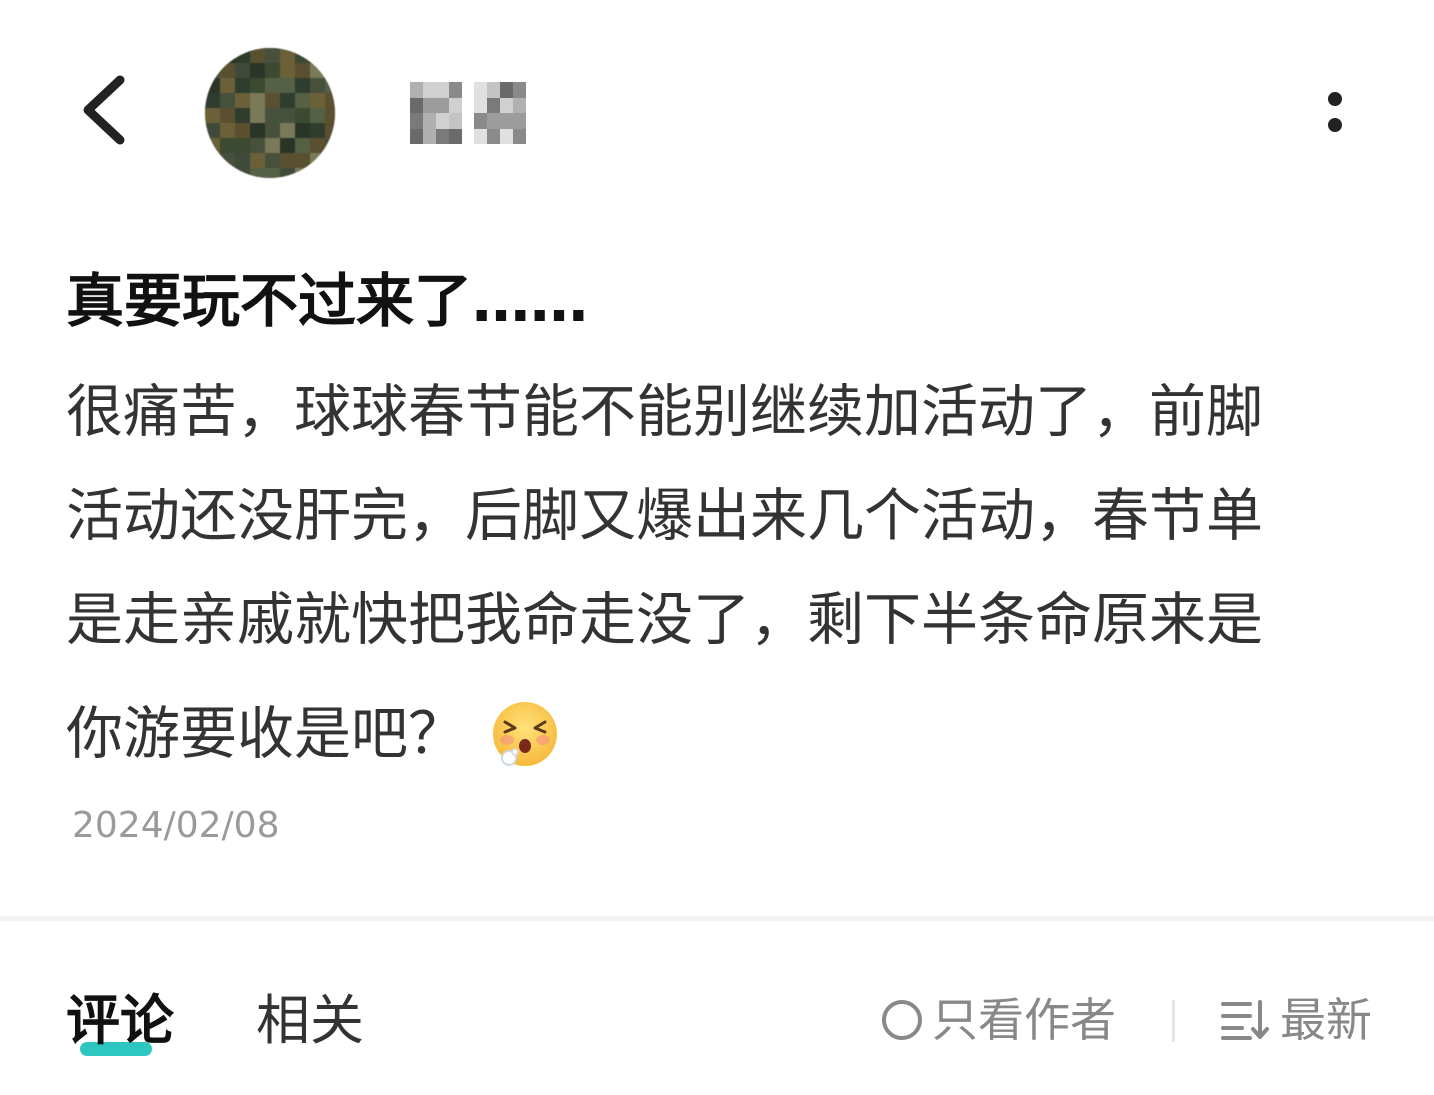 The width and height of the screenshot is (1434, 1095). I want to click on only-author-label: 只看作者, so click(1024, 1020).